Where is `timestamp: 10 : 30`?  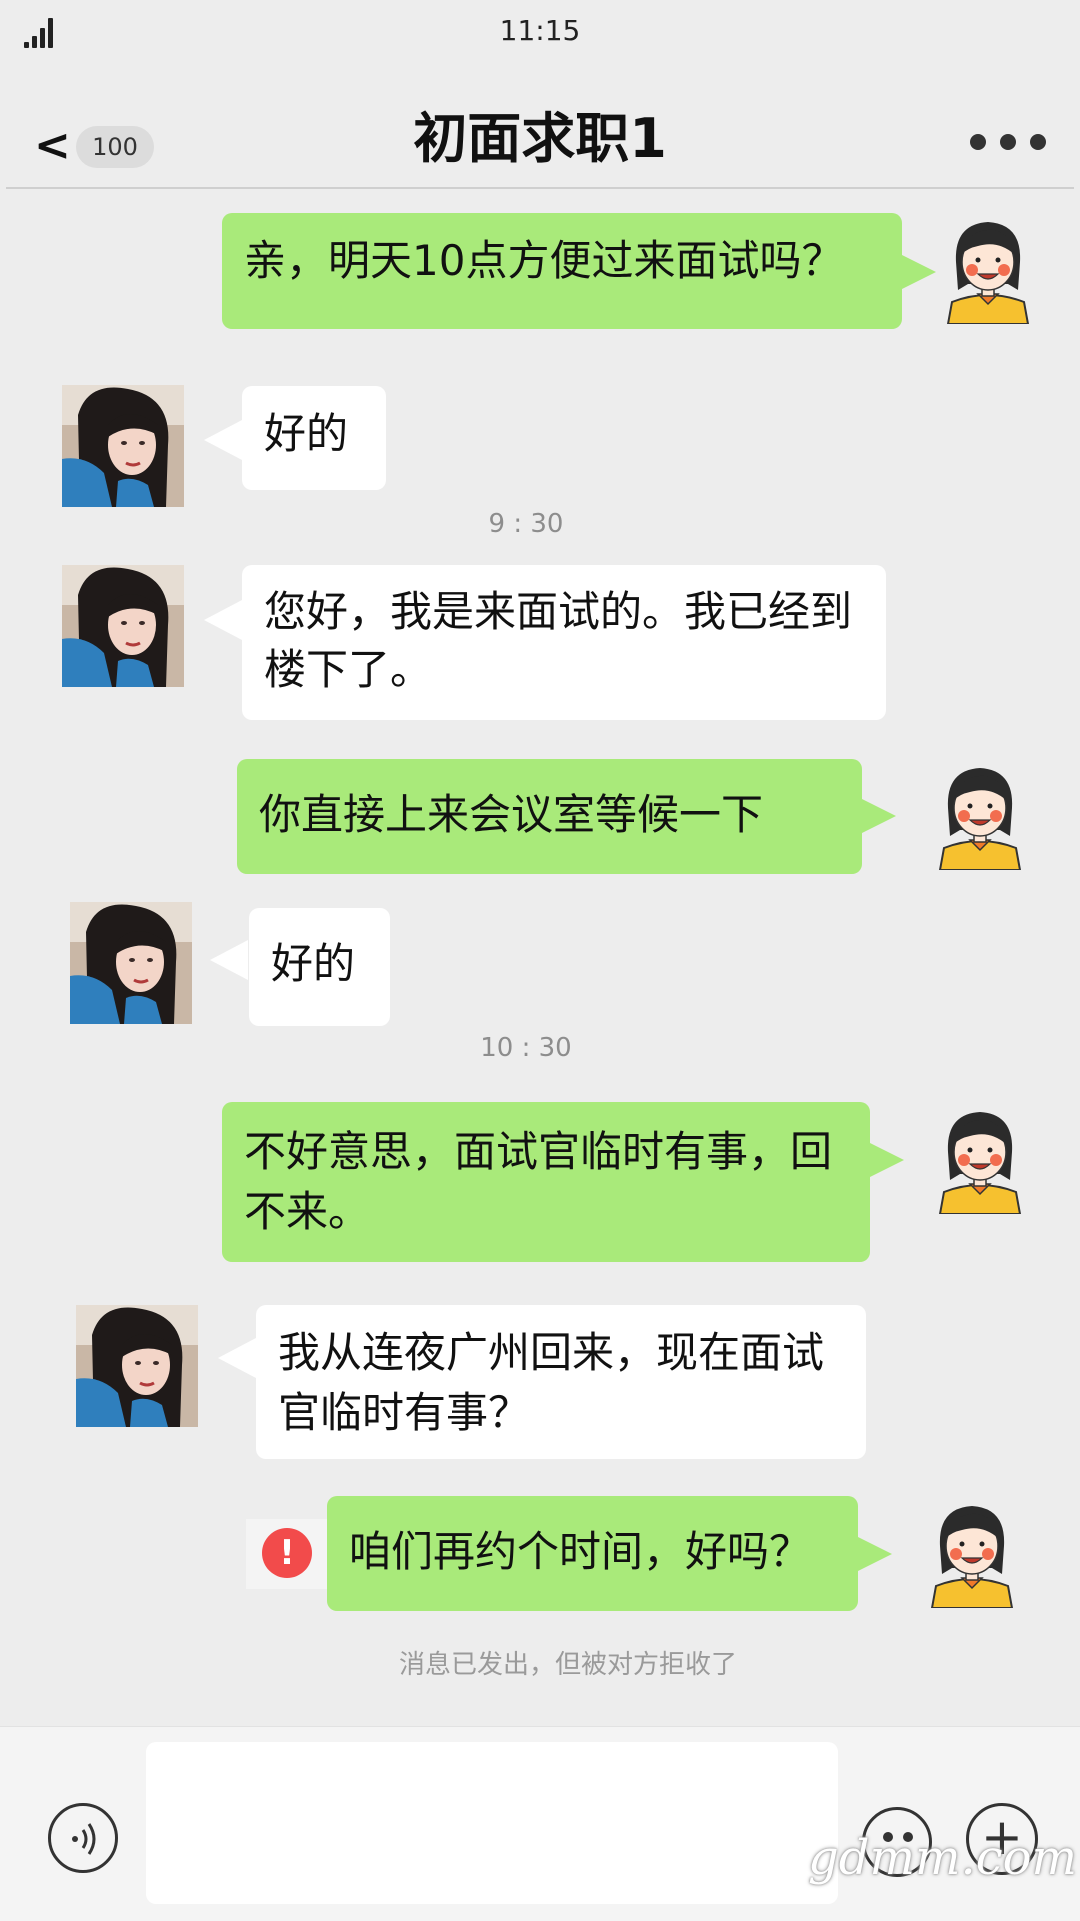 timestamp: 10 : 30 is located at coordinates (526, 1048).